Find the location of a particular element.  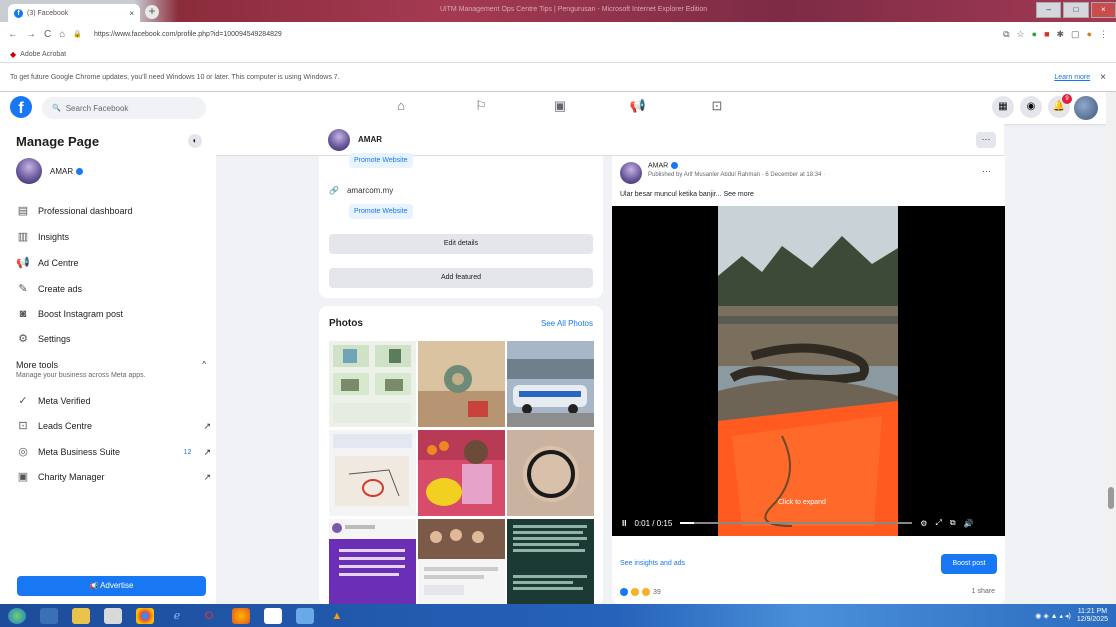

home-nav-icon: ⌂ is located at coordinates (401, 107).